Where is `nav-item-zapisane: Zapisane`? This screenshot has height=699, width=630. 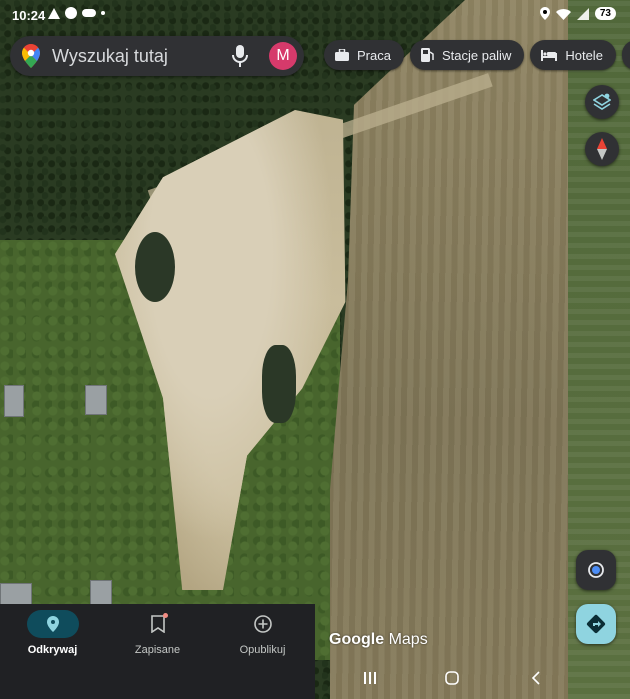
nav-item-zapisane: Zapisane is located at coordinates (157, 630).